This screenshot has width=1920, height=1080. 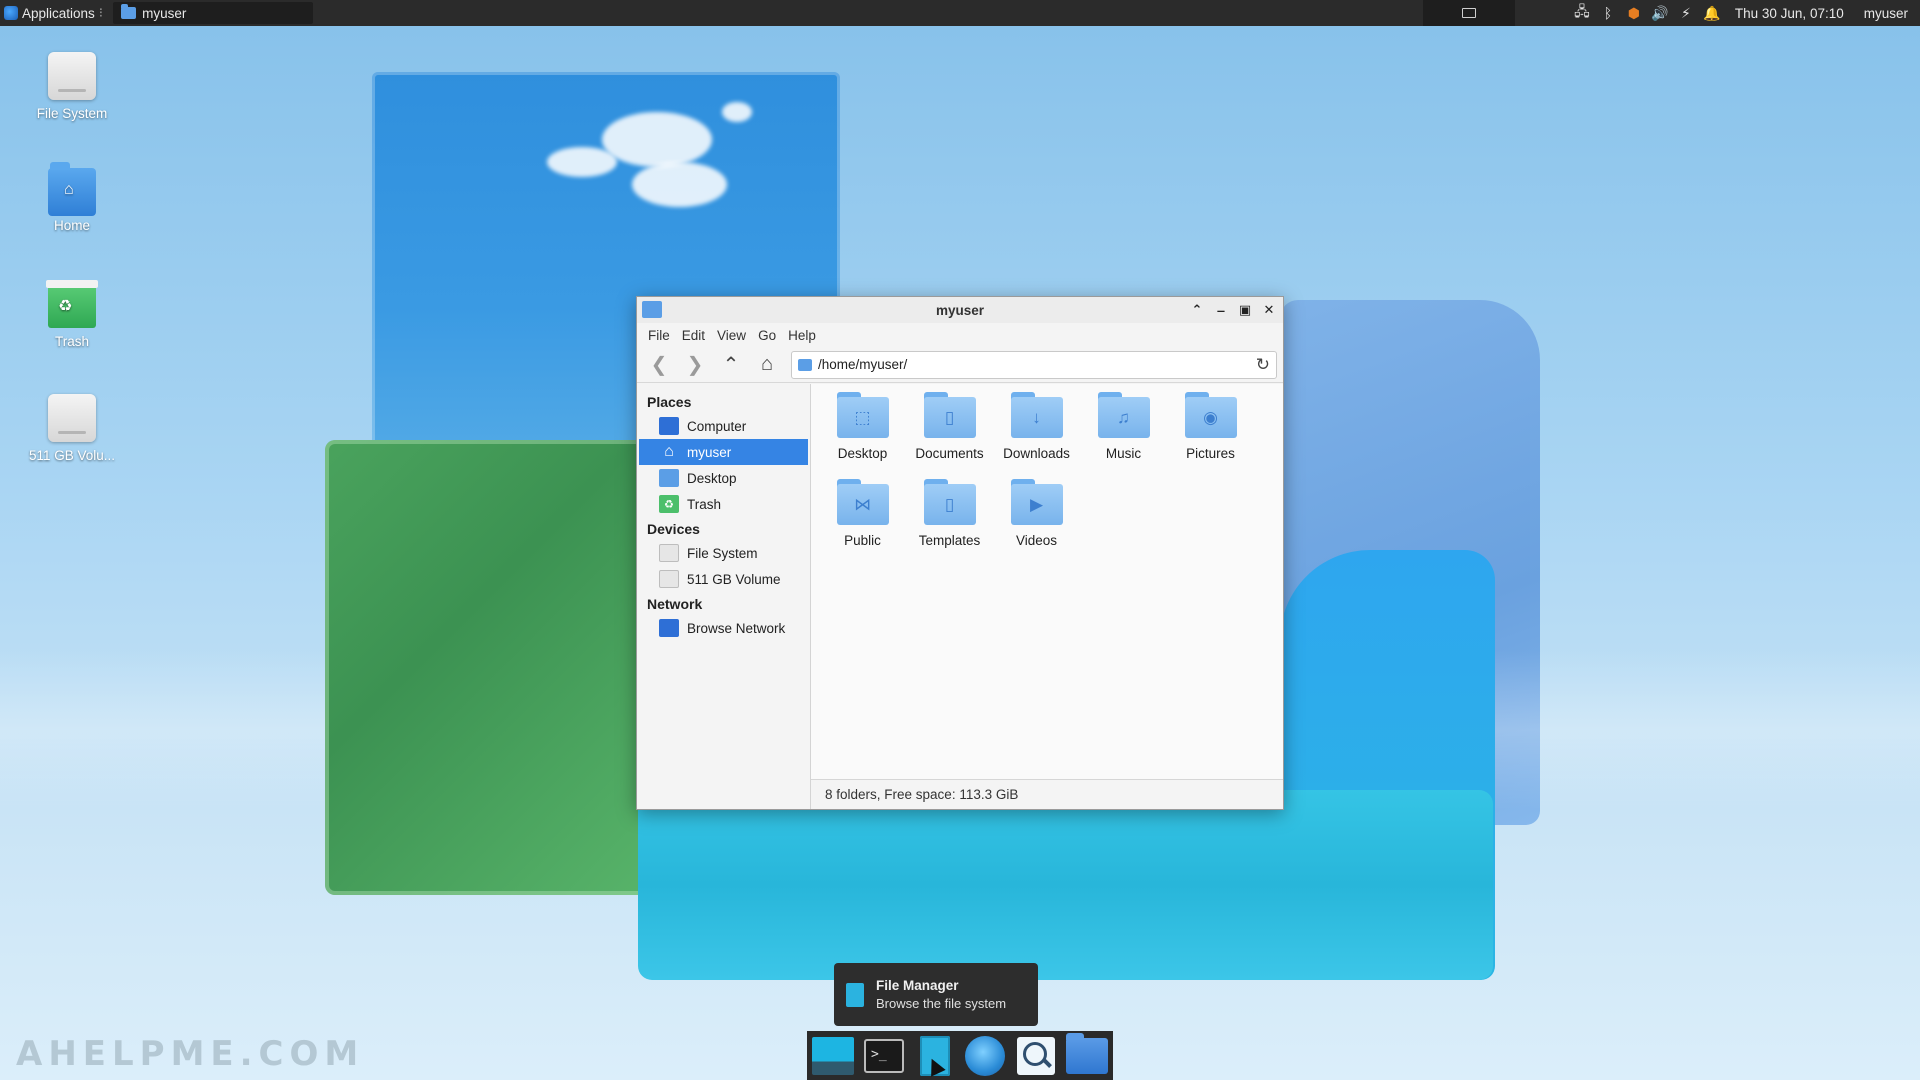 What do you see at coordinates (855, 994) in the screenshot?
I see `file-manager-icon` at bounding box center [855, 994].